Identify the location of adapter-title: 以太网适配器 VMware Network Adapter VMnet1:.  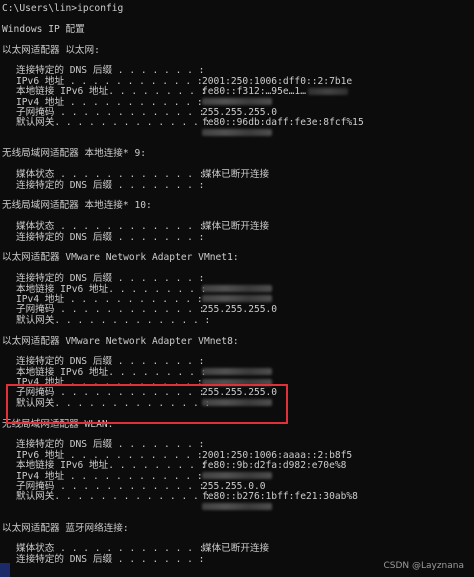
(120, 258).